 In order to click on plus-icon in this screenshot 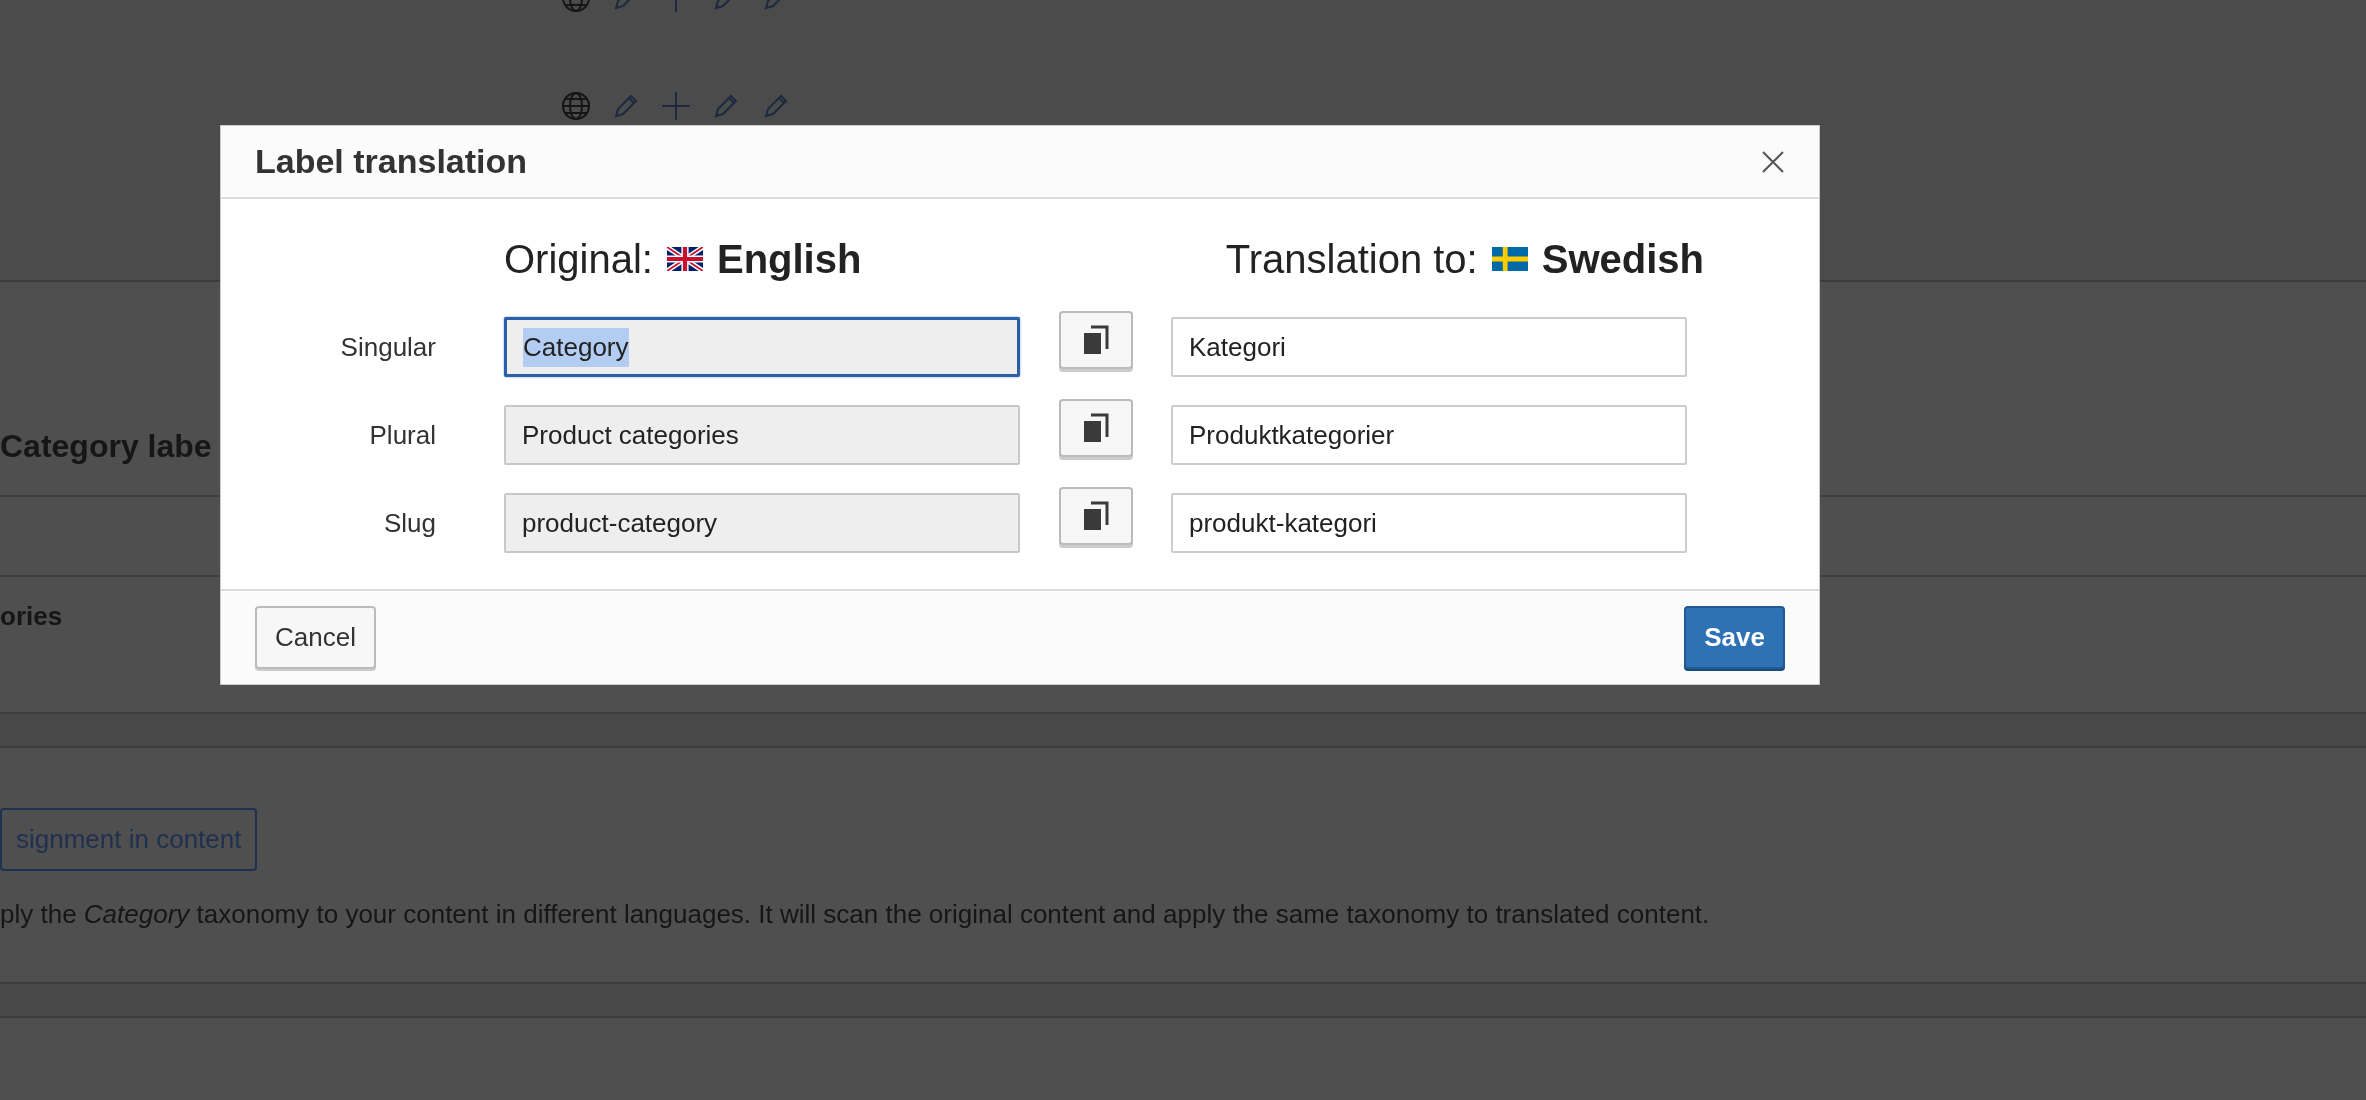, I will do `click(676, 106)`.